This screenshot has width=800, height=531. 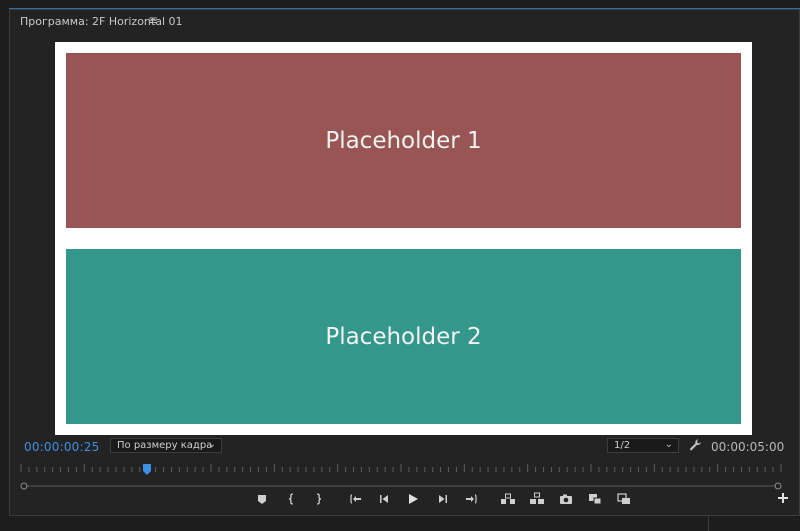 What do you see at coordinates (595, 499) in the screenshot?
I see `insert-icon` at bounding box center [595, 499].